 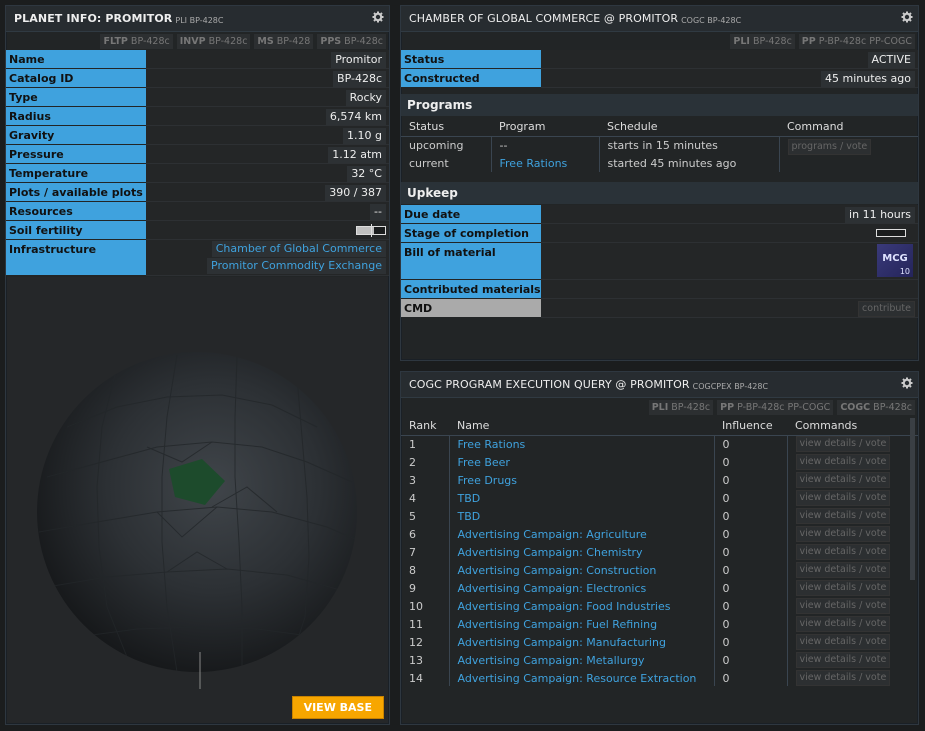 I want to click on program-name-link: Advertising Campaign: Fuel Refining, so click(x=582, y=624).